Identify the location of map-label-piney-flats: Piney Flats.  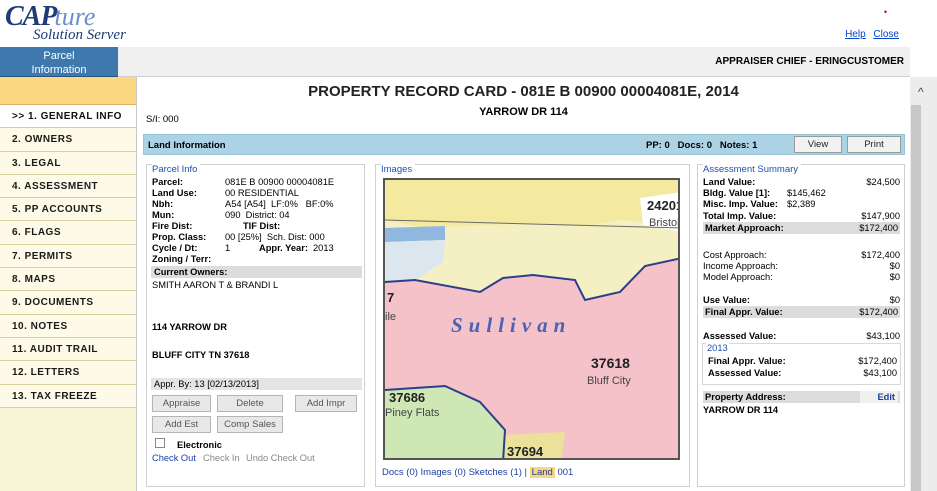
(412, 413).